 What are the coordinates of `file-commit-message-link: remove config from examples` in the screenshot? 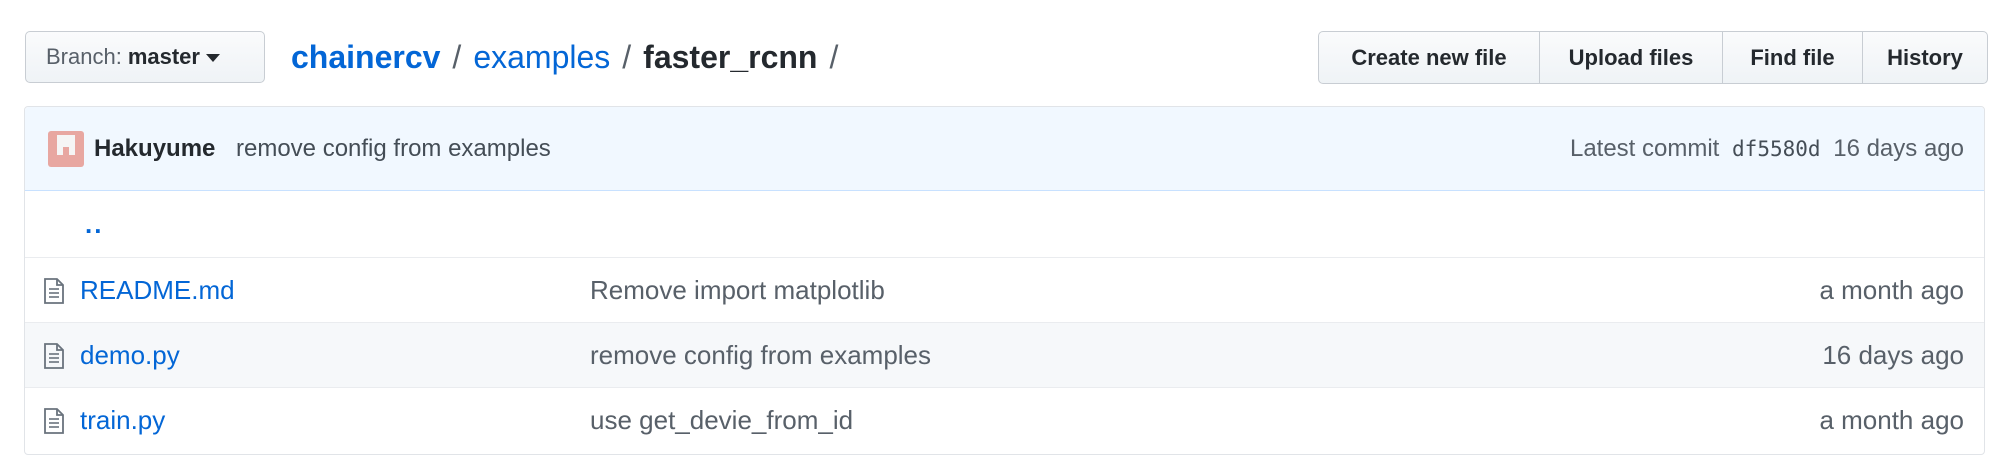 It's located at (760, 355).